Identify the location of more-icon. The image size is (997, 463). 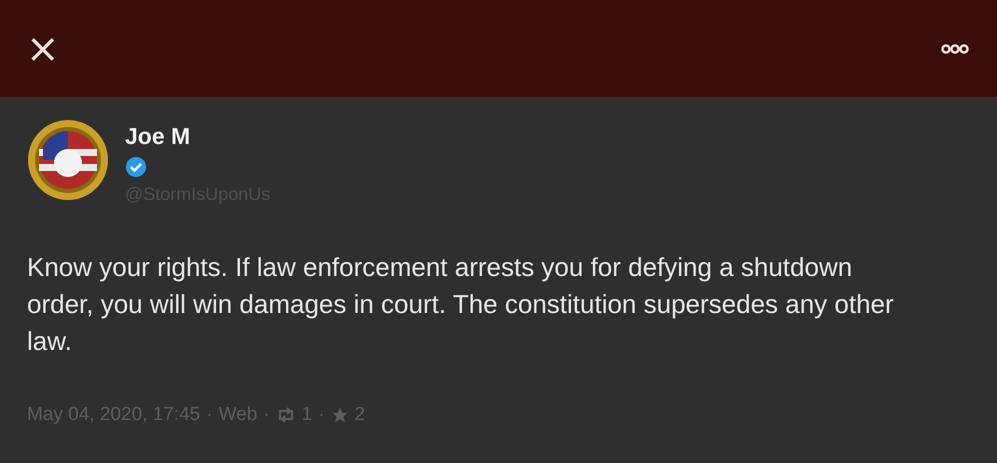
(955, 49).